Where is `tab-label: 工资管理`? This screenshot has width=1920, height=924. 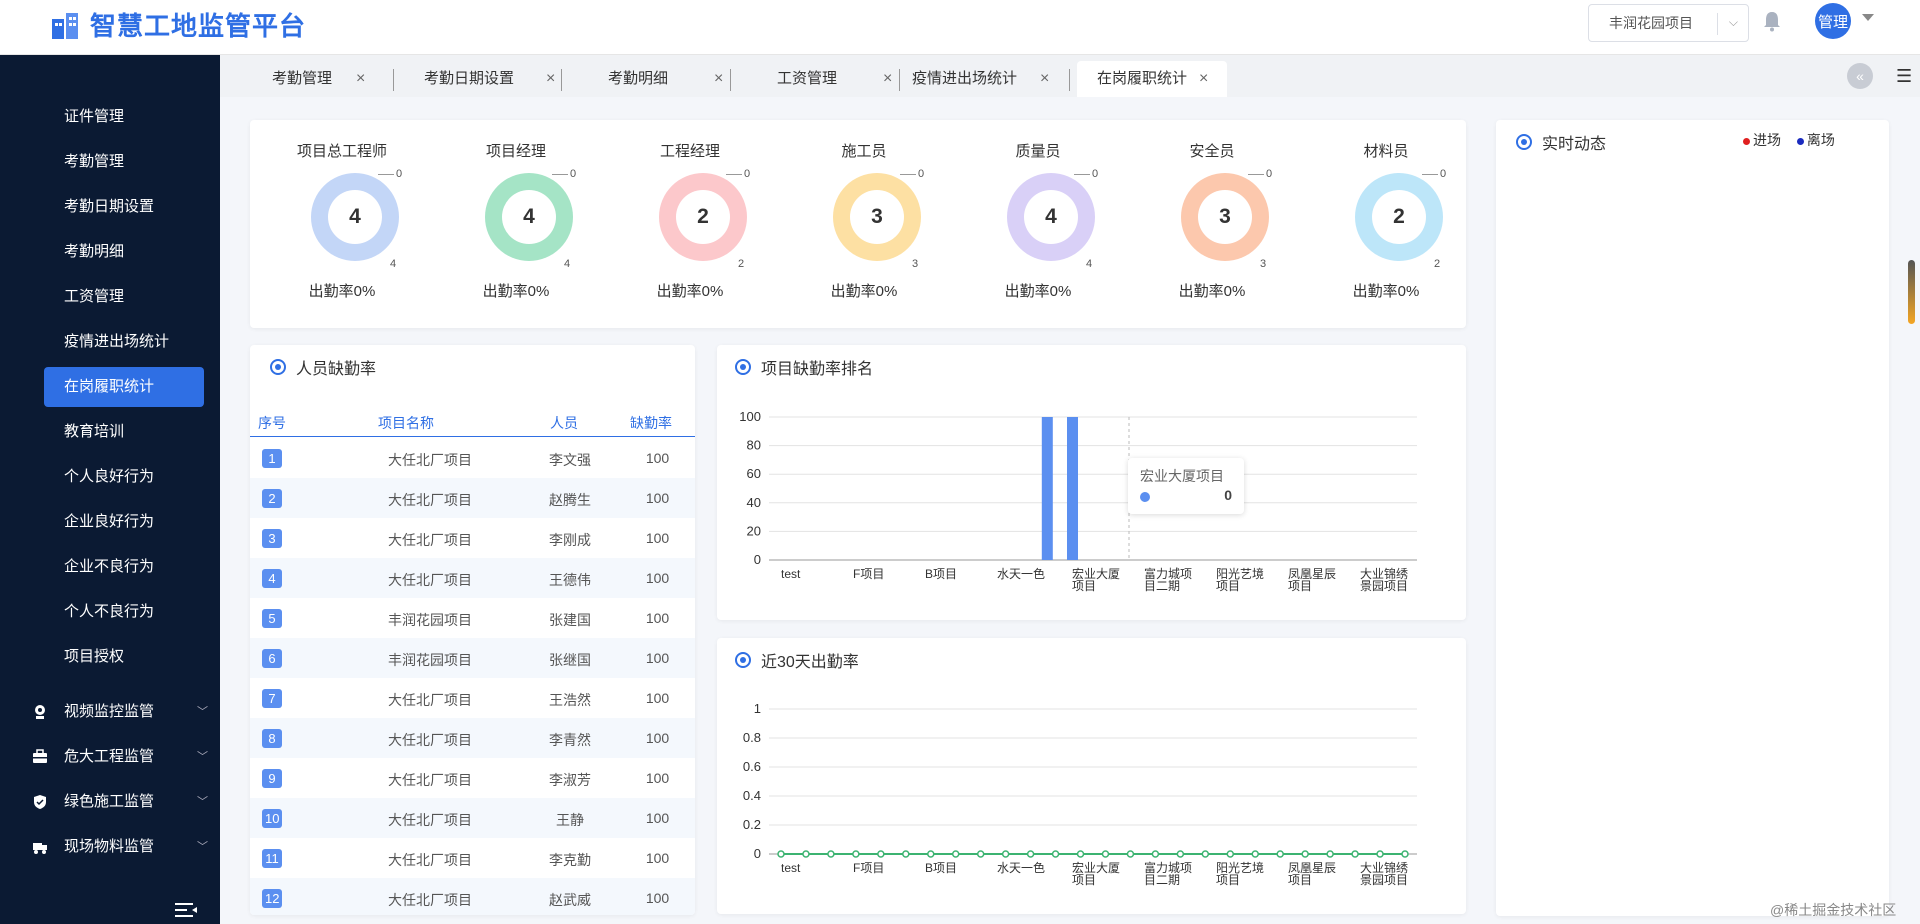 tab-label: 工资管理 is located at coordinates (807, 78).